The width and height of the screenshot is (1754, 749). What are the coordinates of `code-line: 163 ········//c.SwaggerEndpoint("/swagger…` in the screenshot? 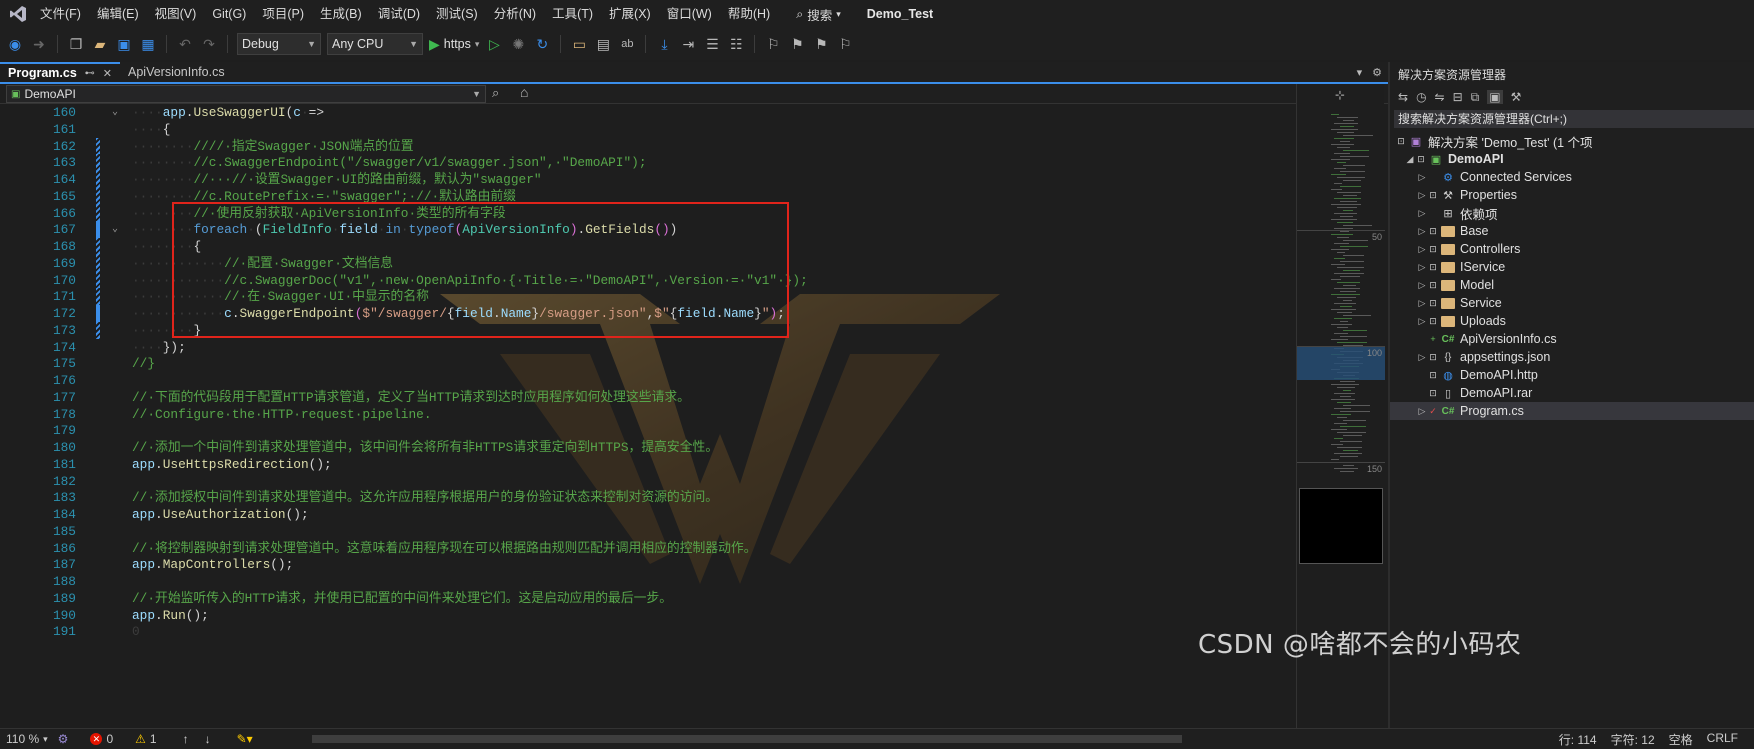 It's located at (645, 163).